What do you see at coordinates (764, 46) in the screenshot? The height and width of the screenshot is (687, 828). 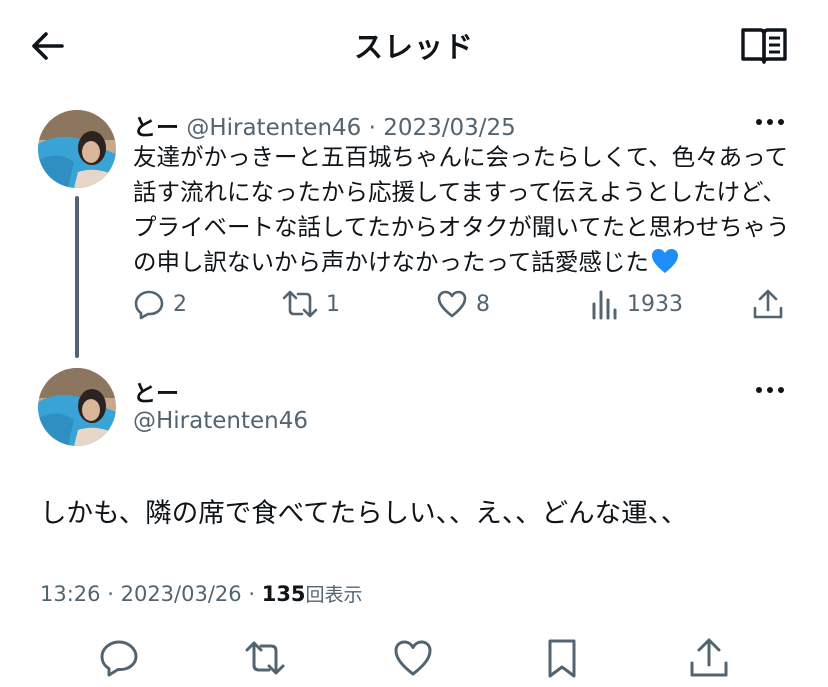 I see `open-book-icon` at bounding box center [764, 46].